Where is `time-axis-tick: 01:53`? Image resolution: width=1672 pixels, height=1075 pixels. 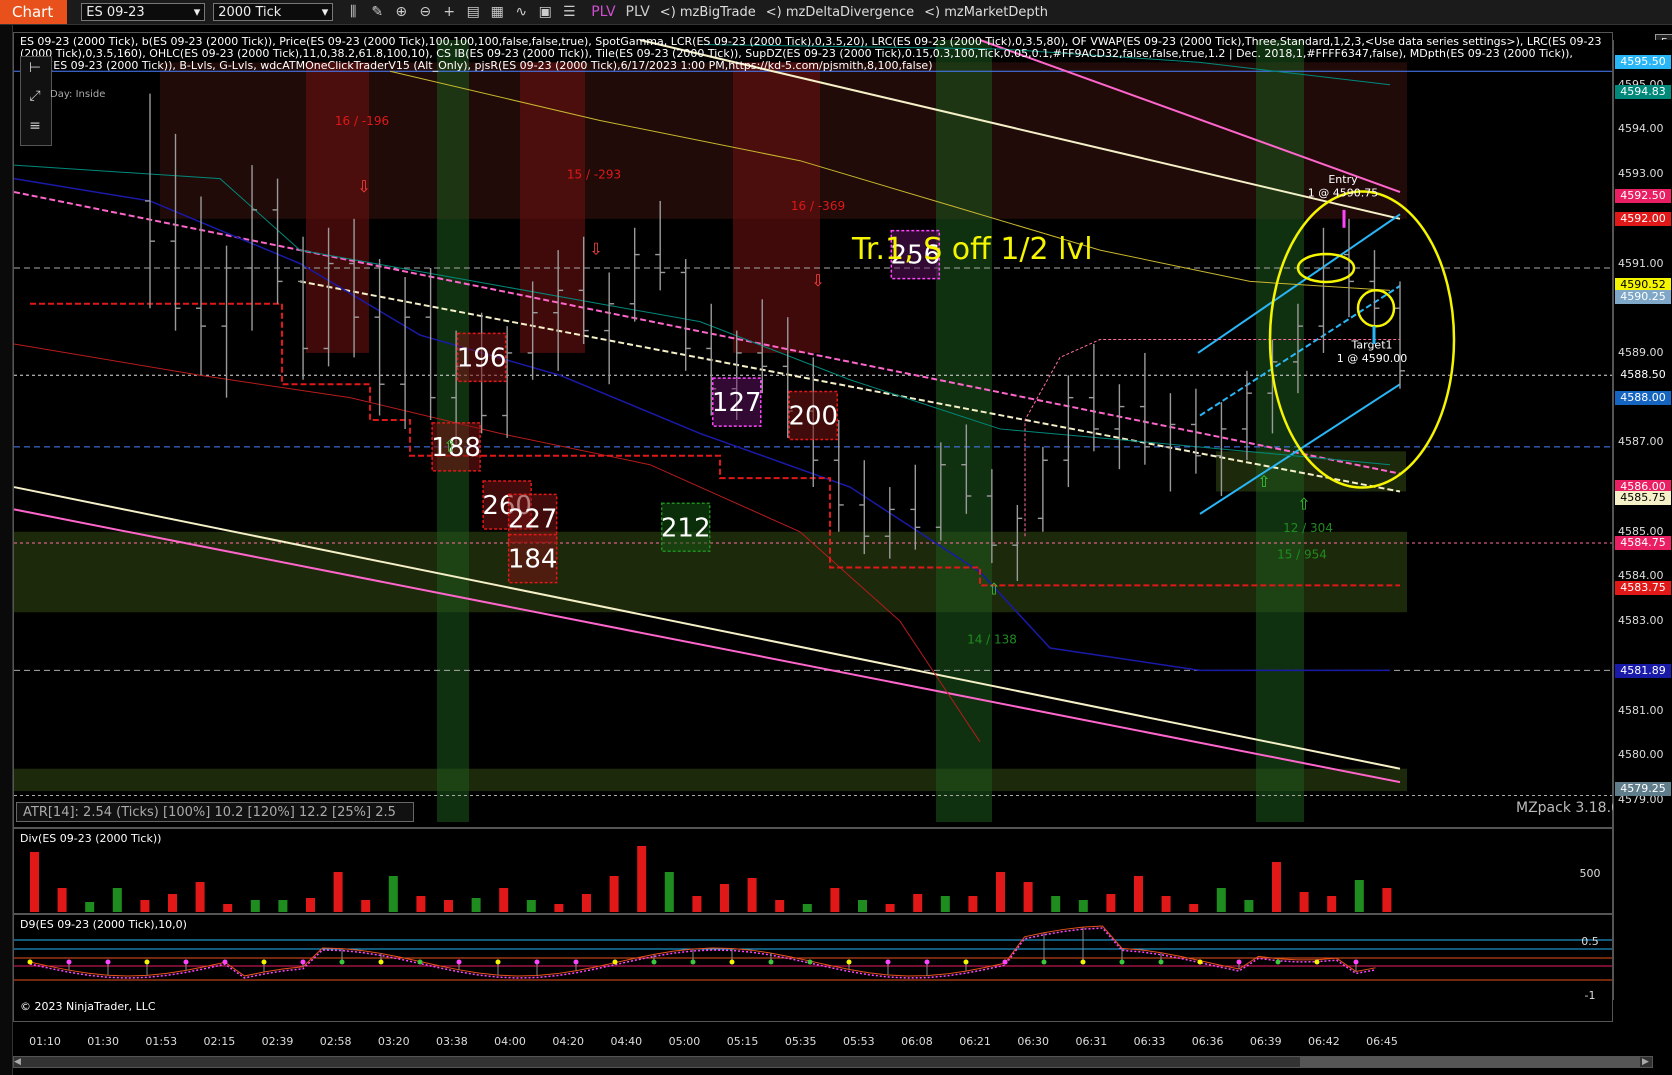
time-axis-tick: 01:53 is located at coordinates (161, 1041).